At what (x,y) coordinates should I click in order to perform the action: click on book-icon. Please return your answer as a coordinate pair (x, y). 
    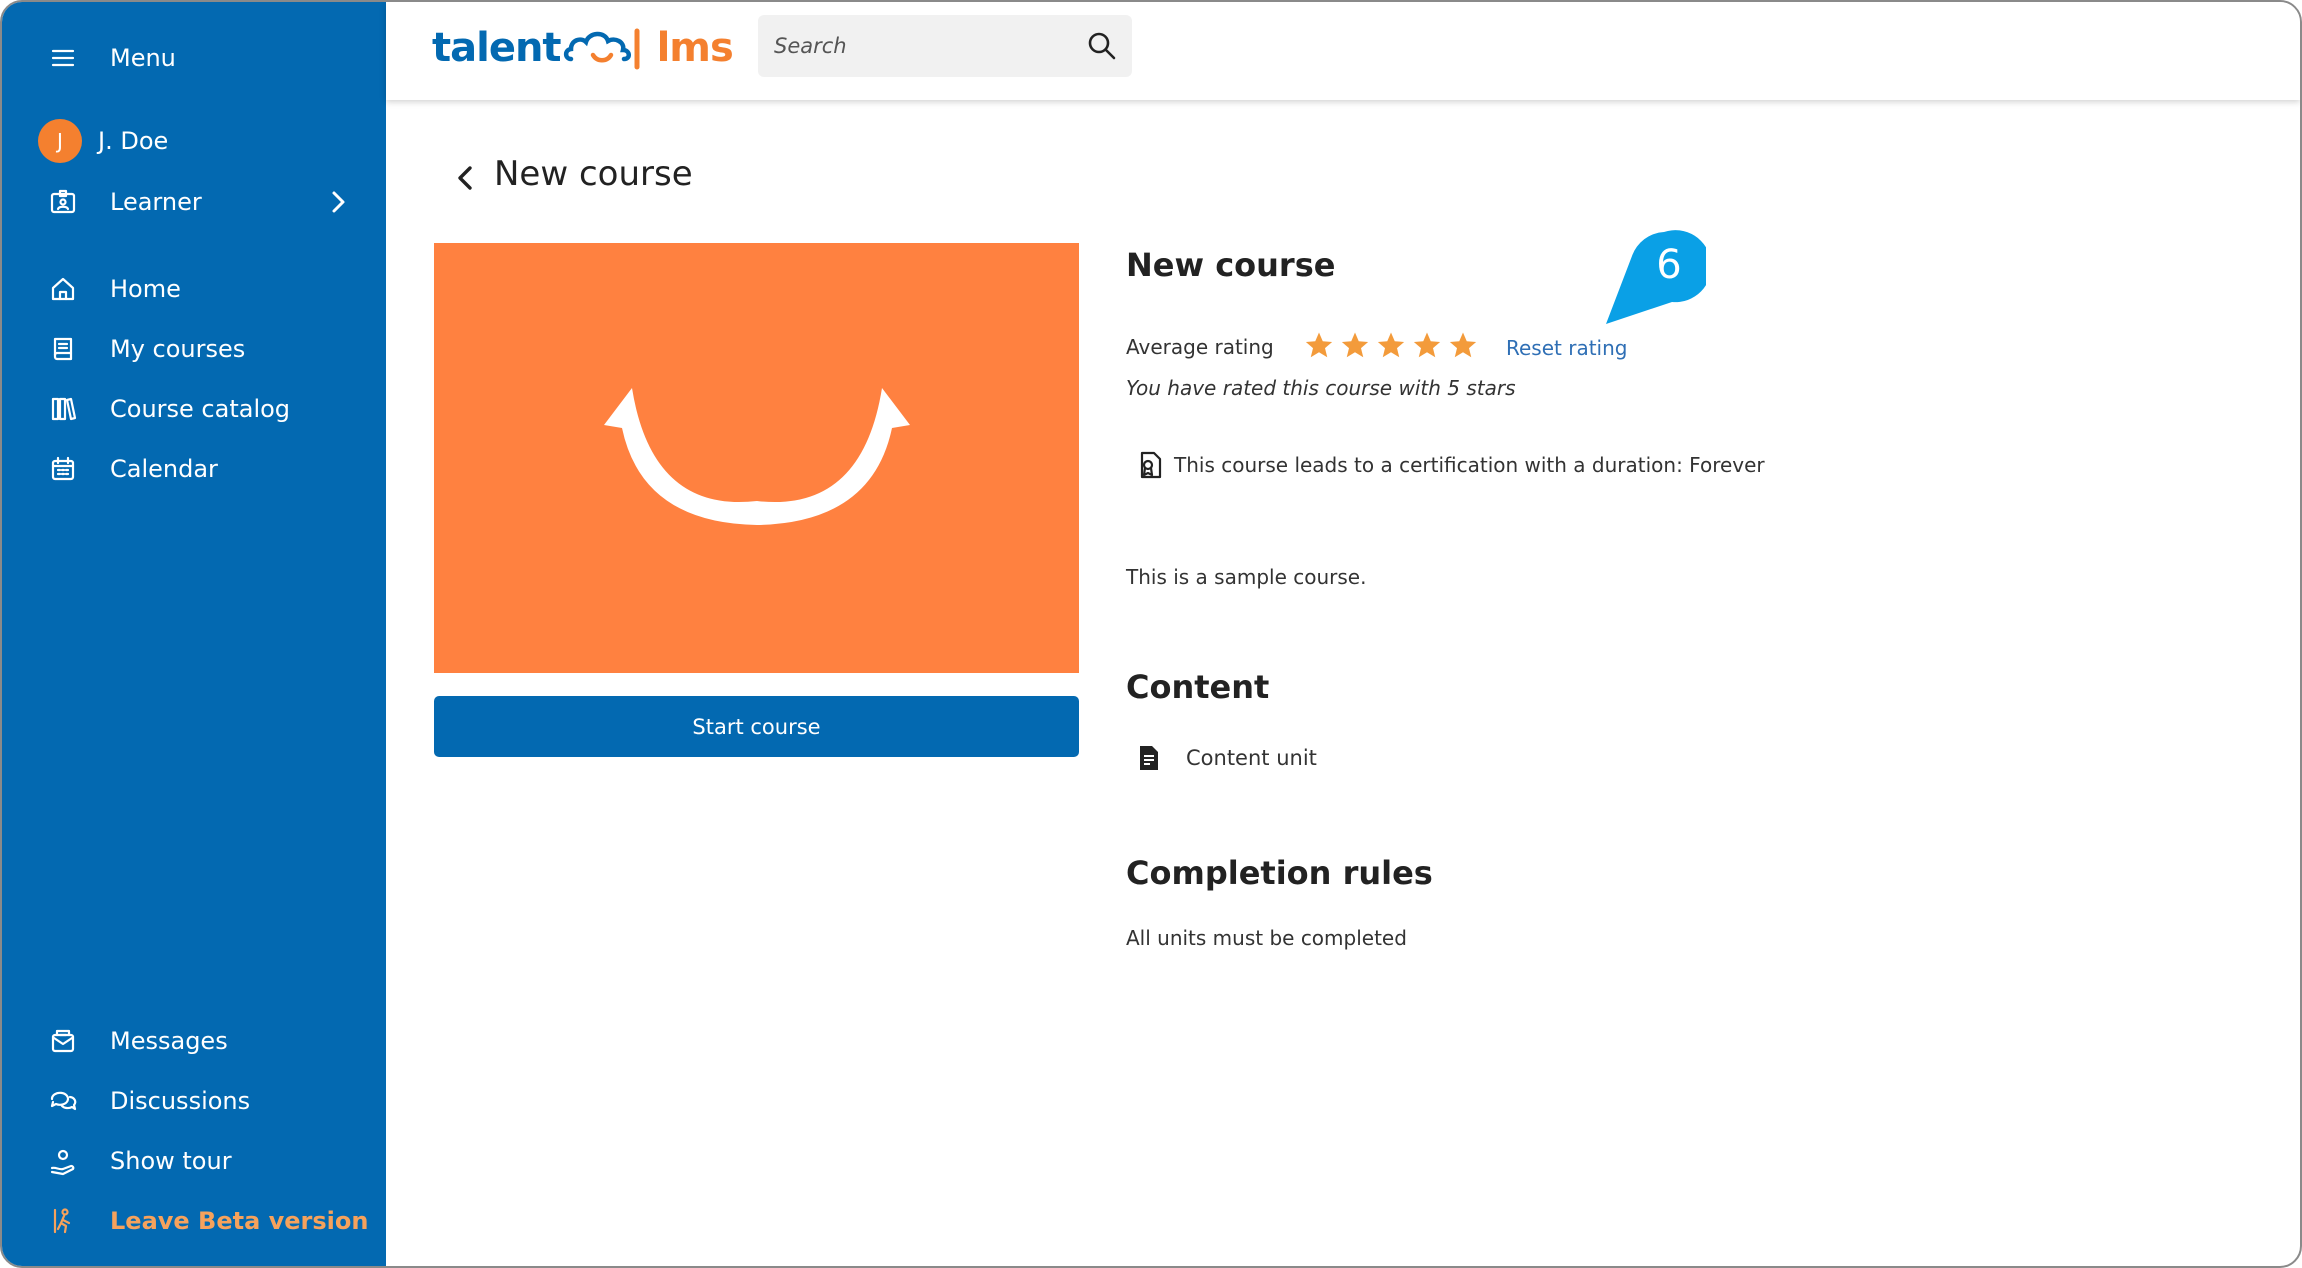
    Looking at the image, I should click on (63, 349).